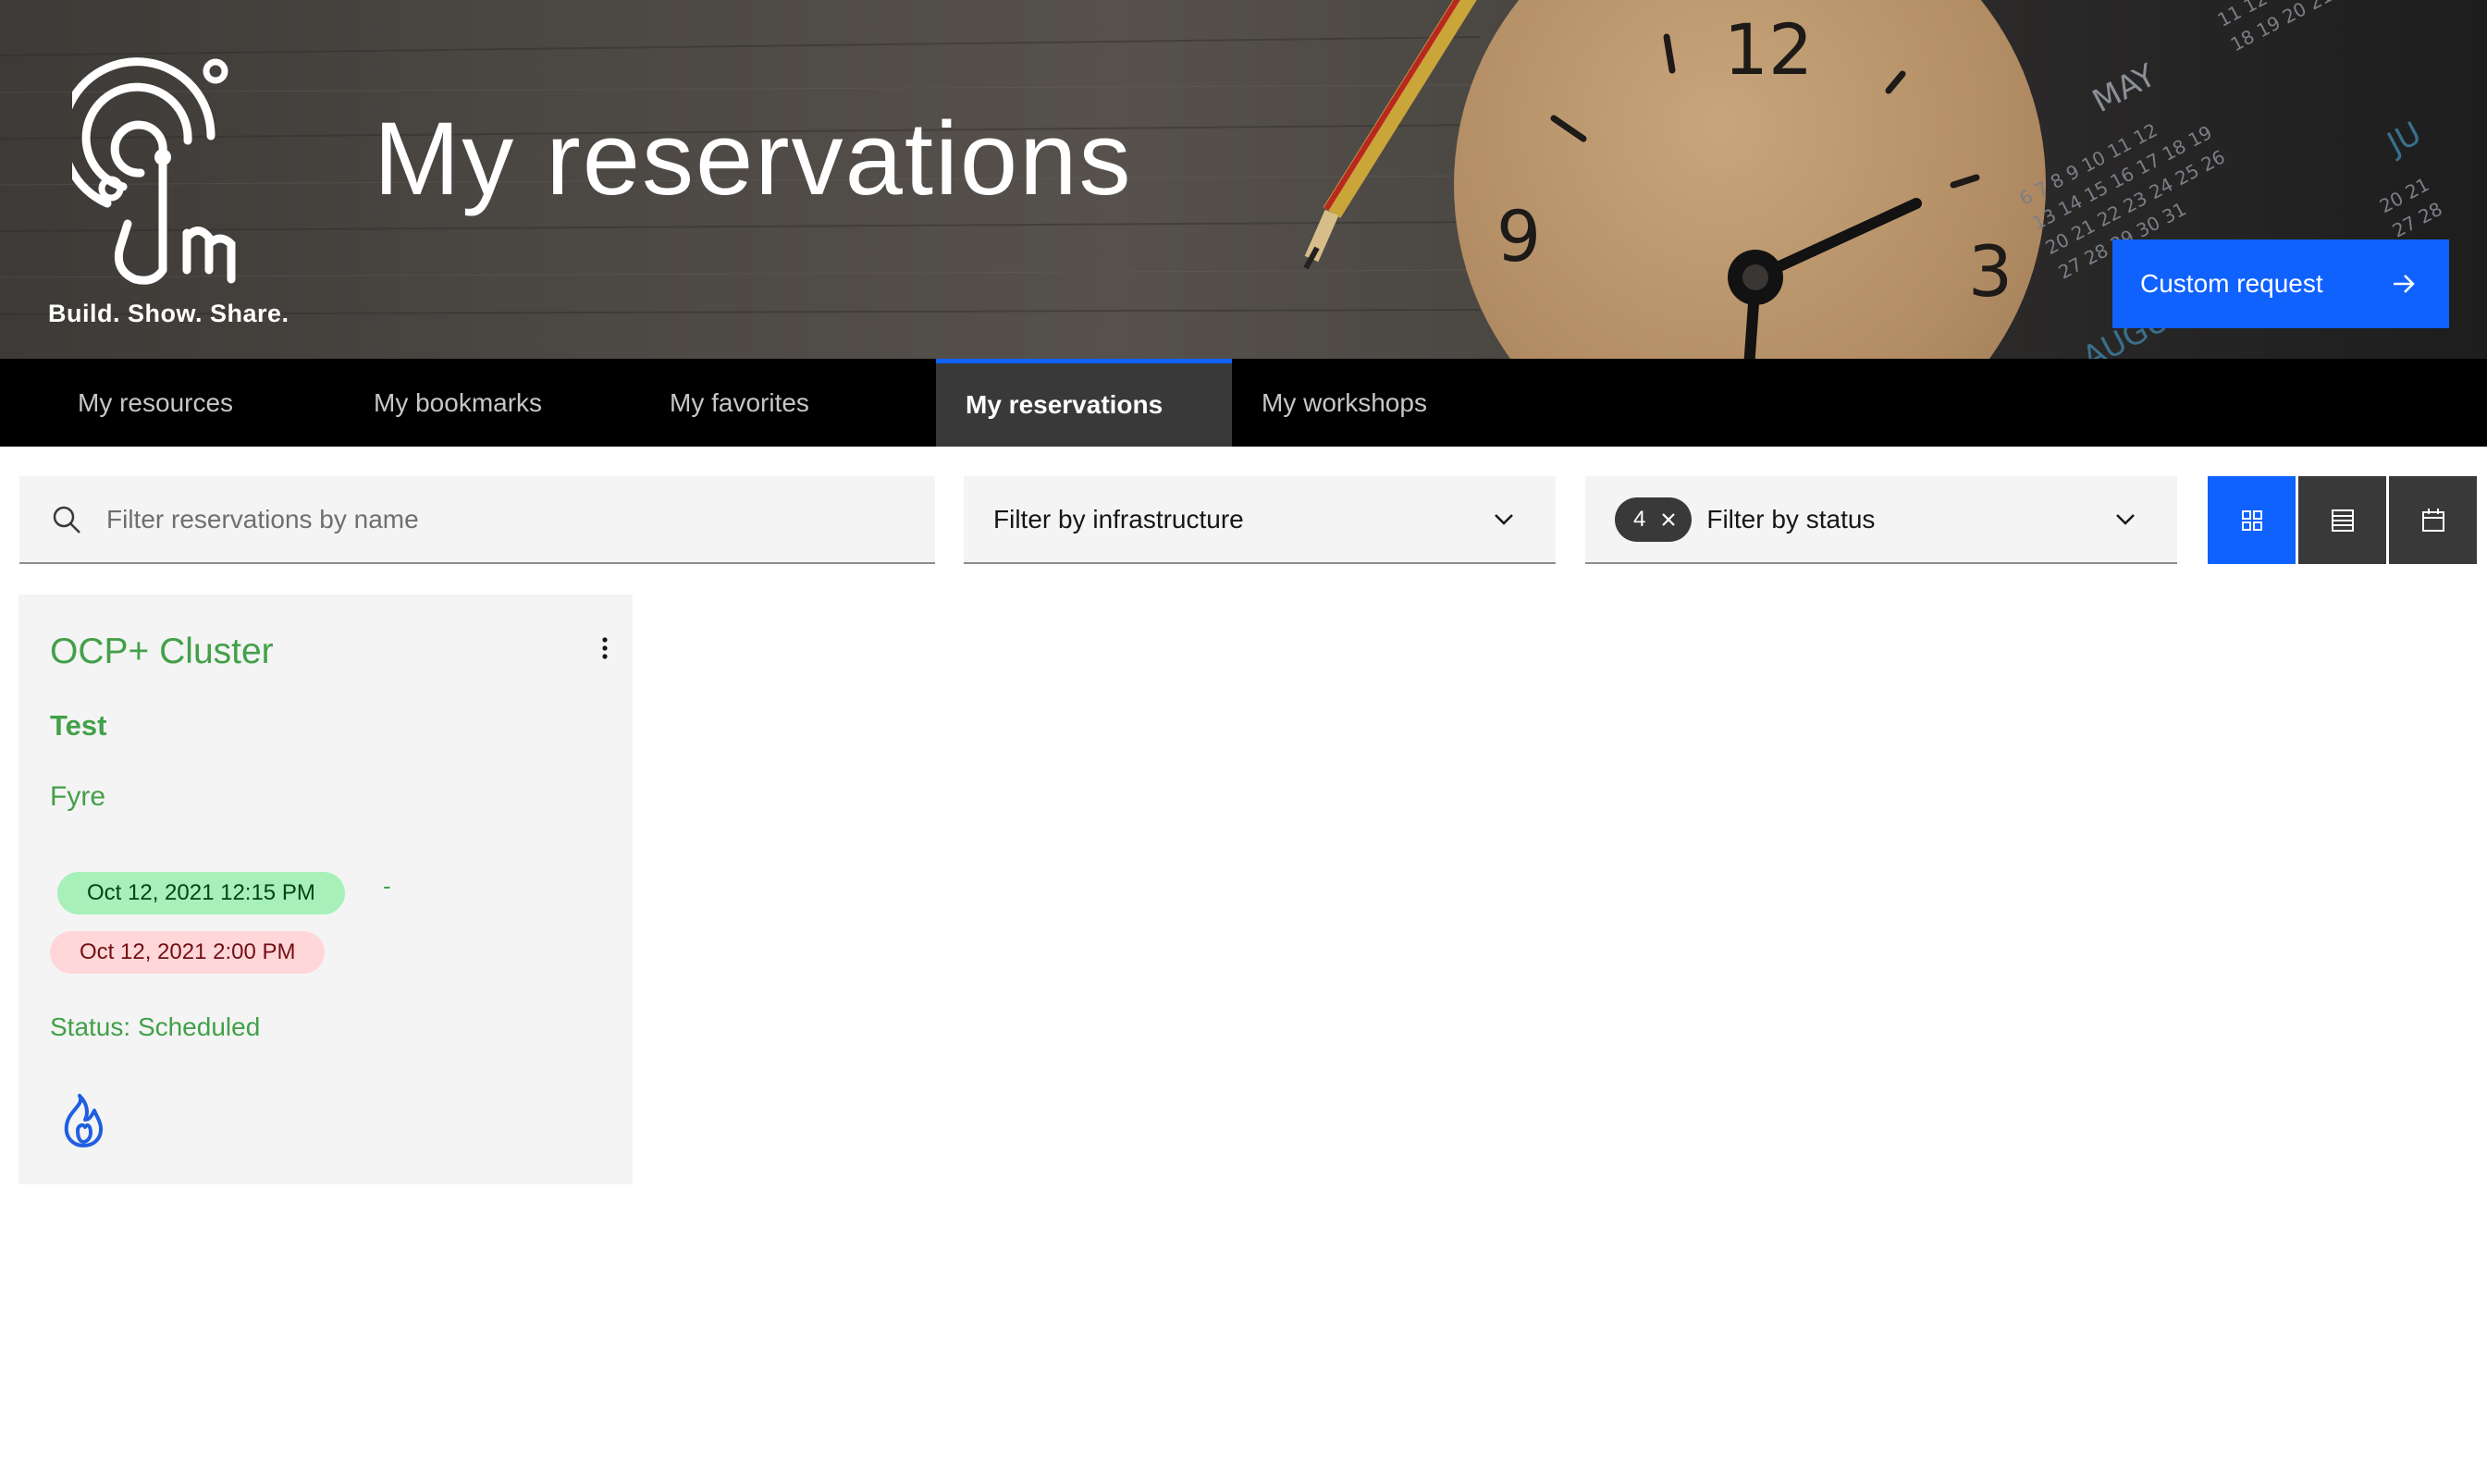  What do you see at coordinates (605, 648) in the screenshot?
I see `overflow-menu-icon` at bounding box center [605, 648].